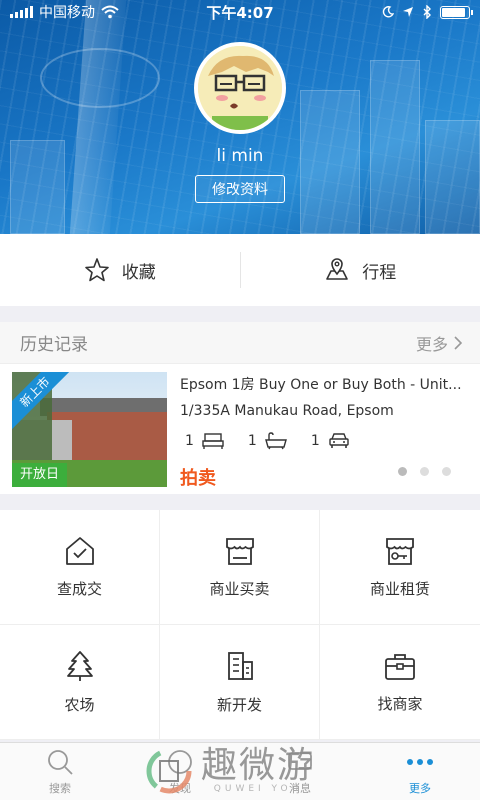 Image resolution: width=480 pixels, height=800 pixels. Describe the element at coordinates (287, 411) in the screenshot. I see `listing-address: 1/335A Manukau Road, Epsom` at that location.